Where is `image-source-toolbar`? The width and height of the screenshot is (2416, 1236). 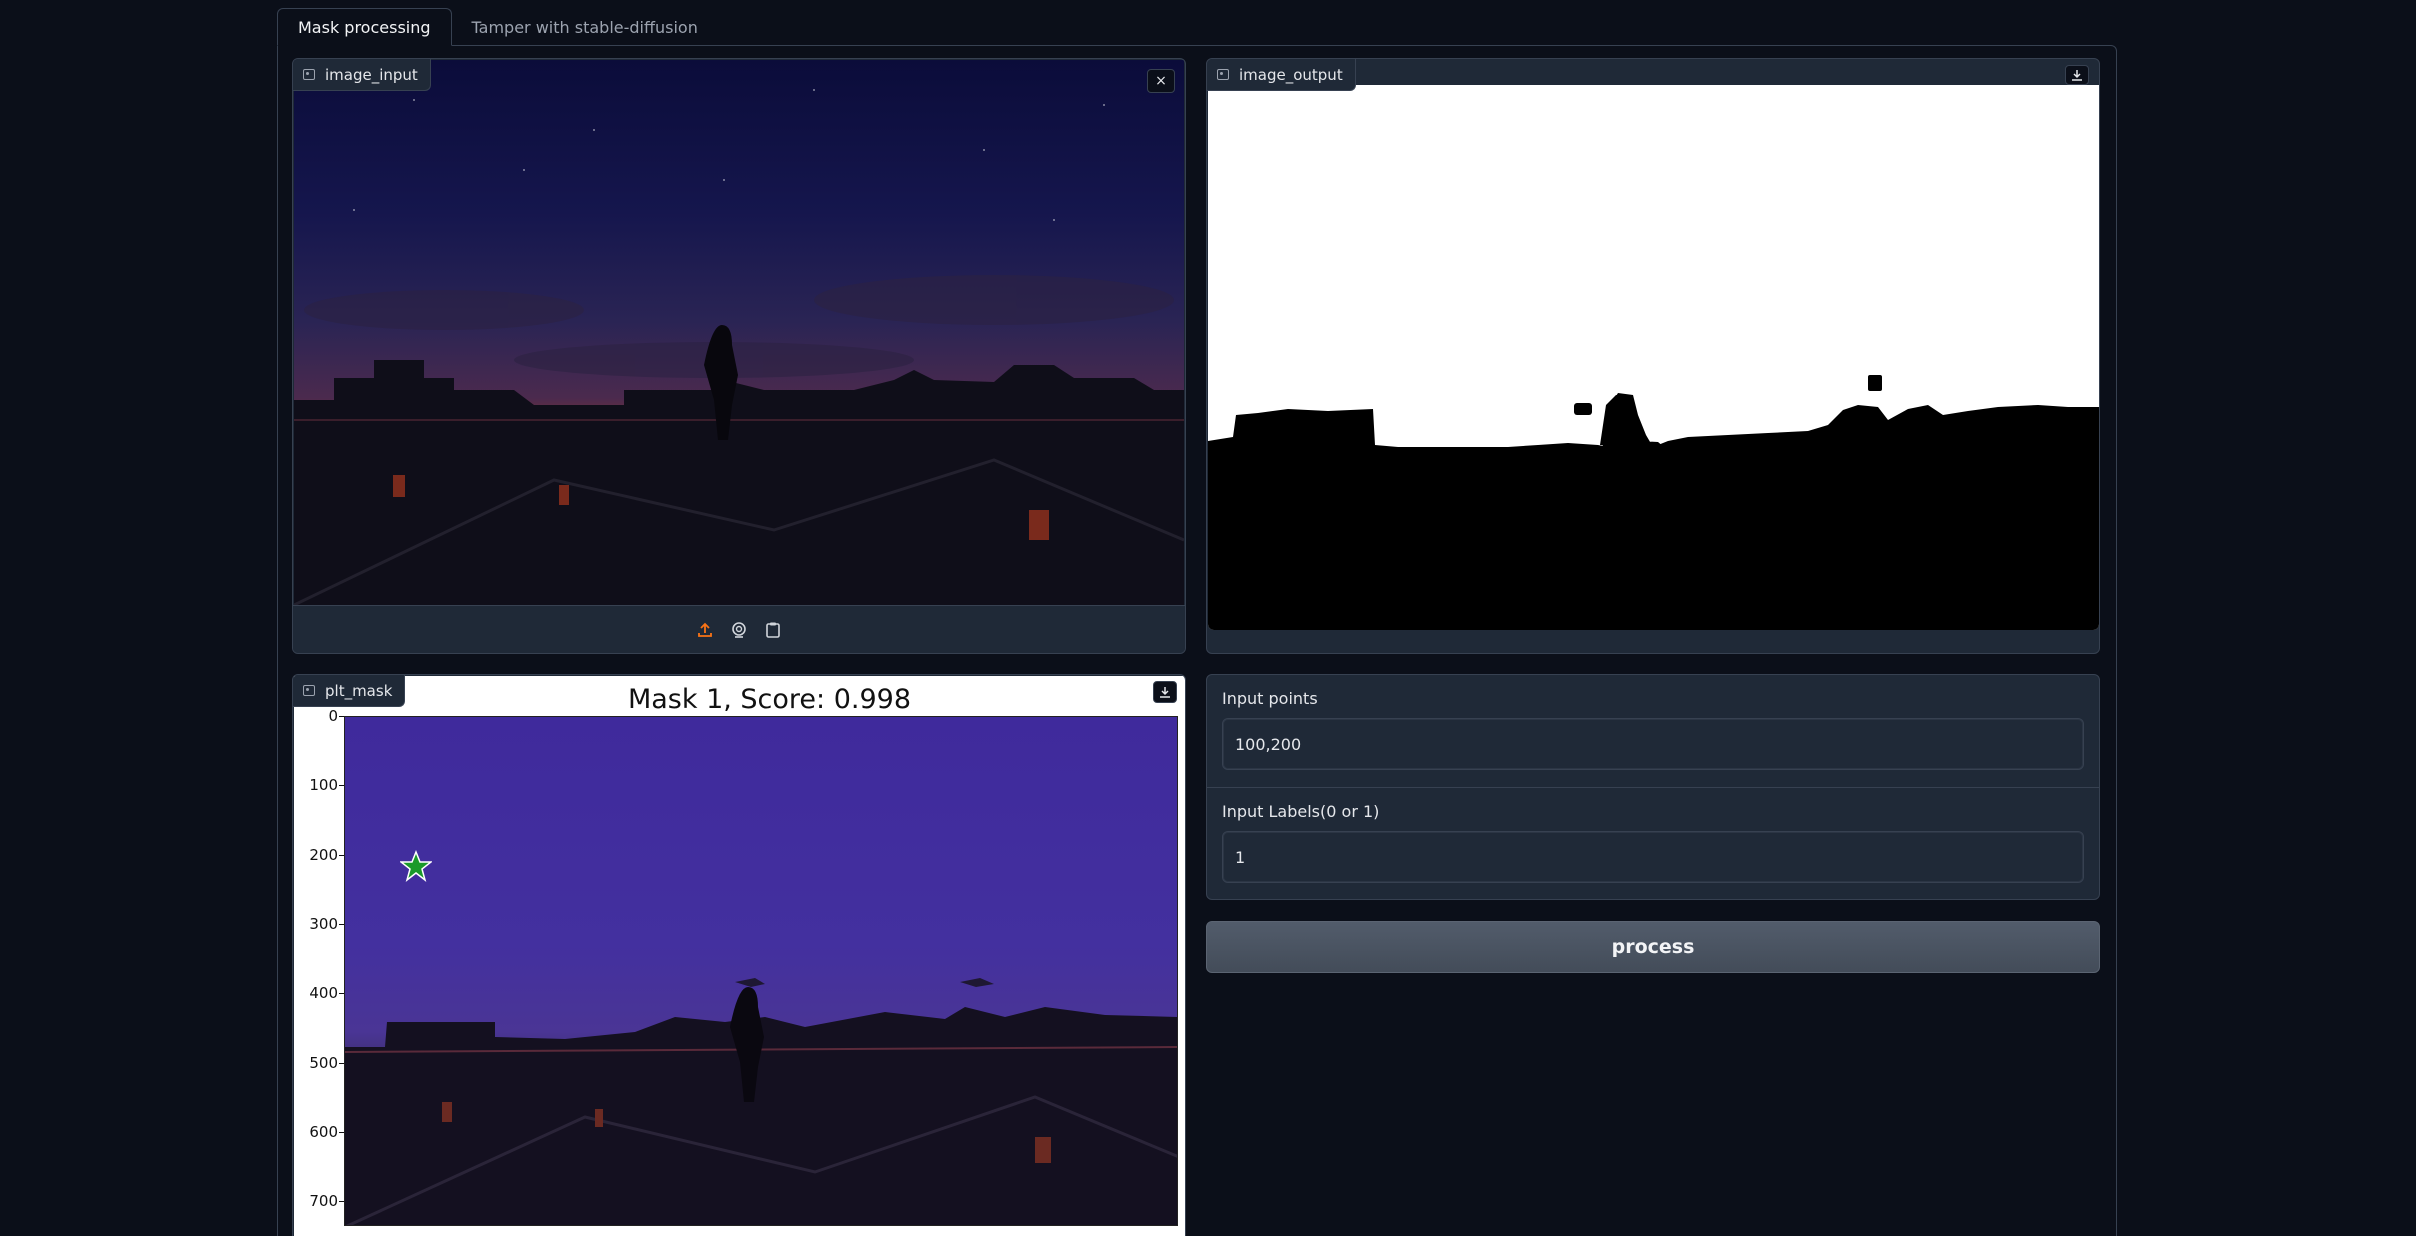
image-source-toolbar is located at coordinates (739, 629).